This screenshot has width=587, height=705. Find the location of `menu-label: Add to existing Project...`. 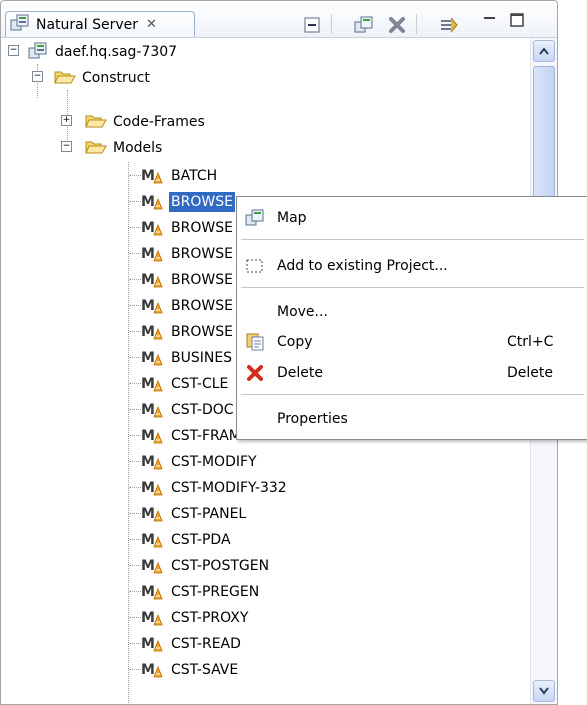

menu-label: Add to existing Project... is located at coordinates (362, 266).